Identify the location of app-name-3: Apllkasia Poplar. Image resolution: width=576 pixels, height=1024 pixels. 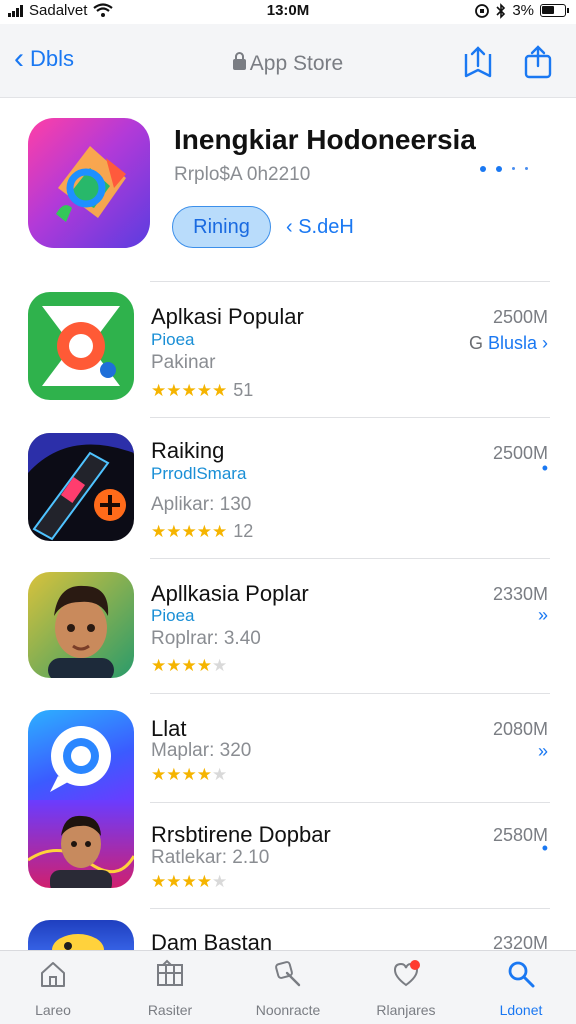
(230, 593).